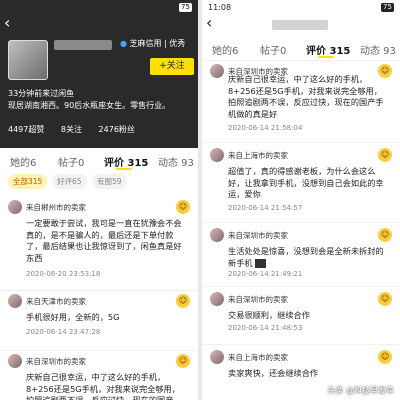 This screenshot has height=400, width=400. Describe the element at coordinates (63, 274) in the screenshot. I see `review-time: 2020-06-20 23:53:18` at that location.